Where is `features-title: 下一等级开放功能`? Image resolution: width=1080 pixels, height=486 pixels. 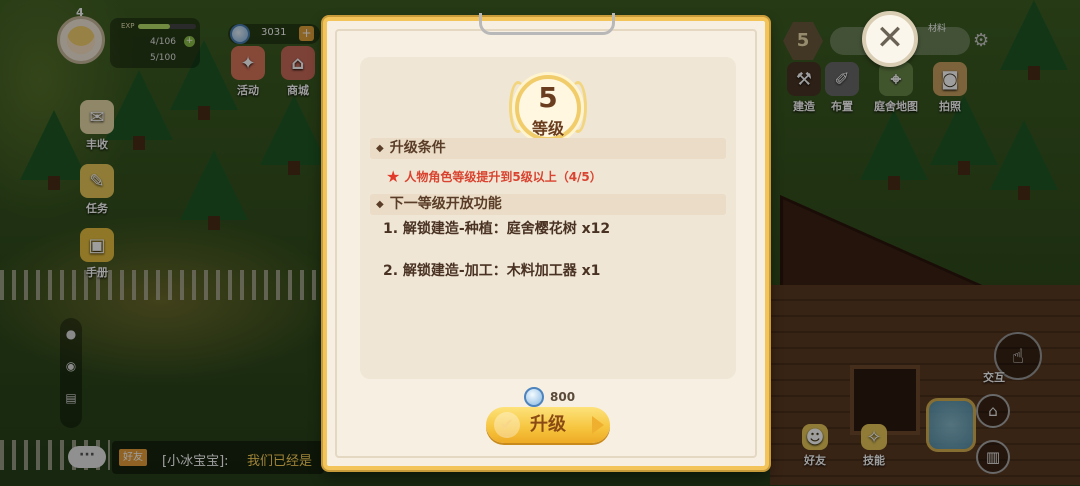 features-title: 下一等级开放功能 is located at coordinates (445, 204).